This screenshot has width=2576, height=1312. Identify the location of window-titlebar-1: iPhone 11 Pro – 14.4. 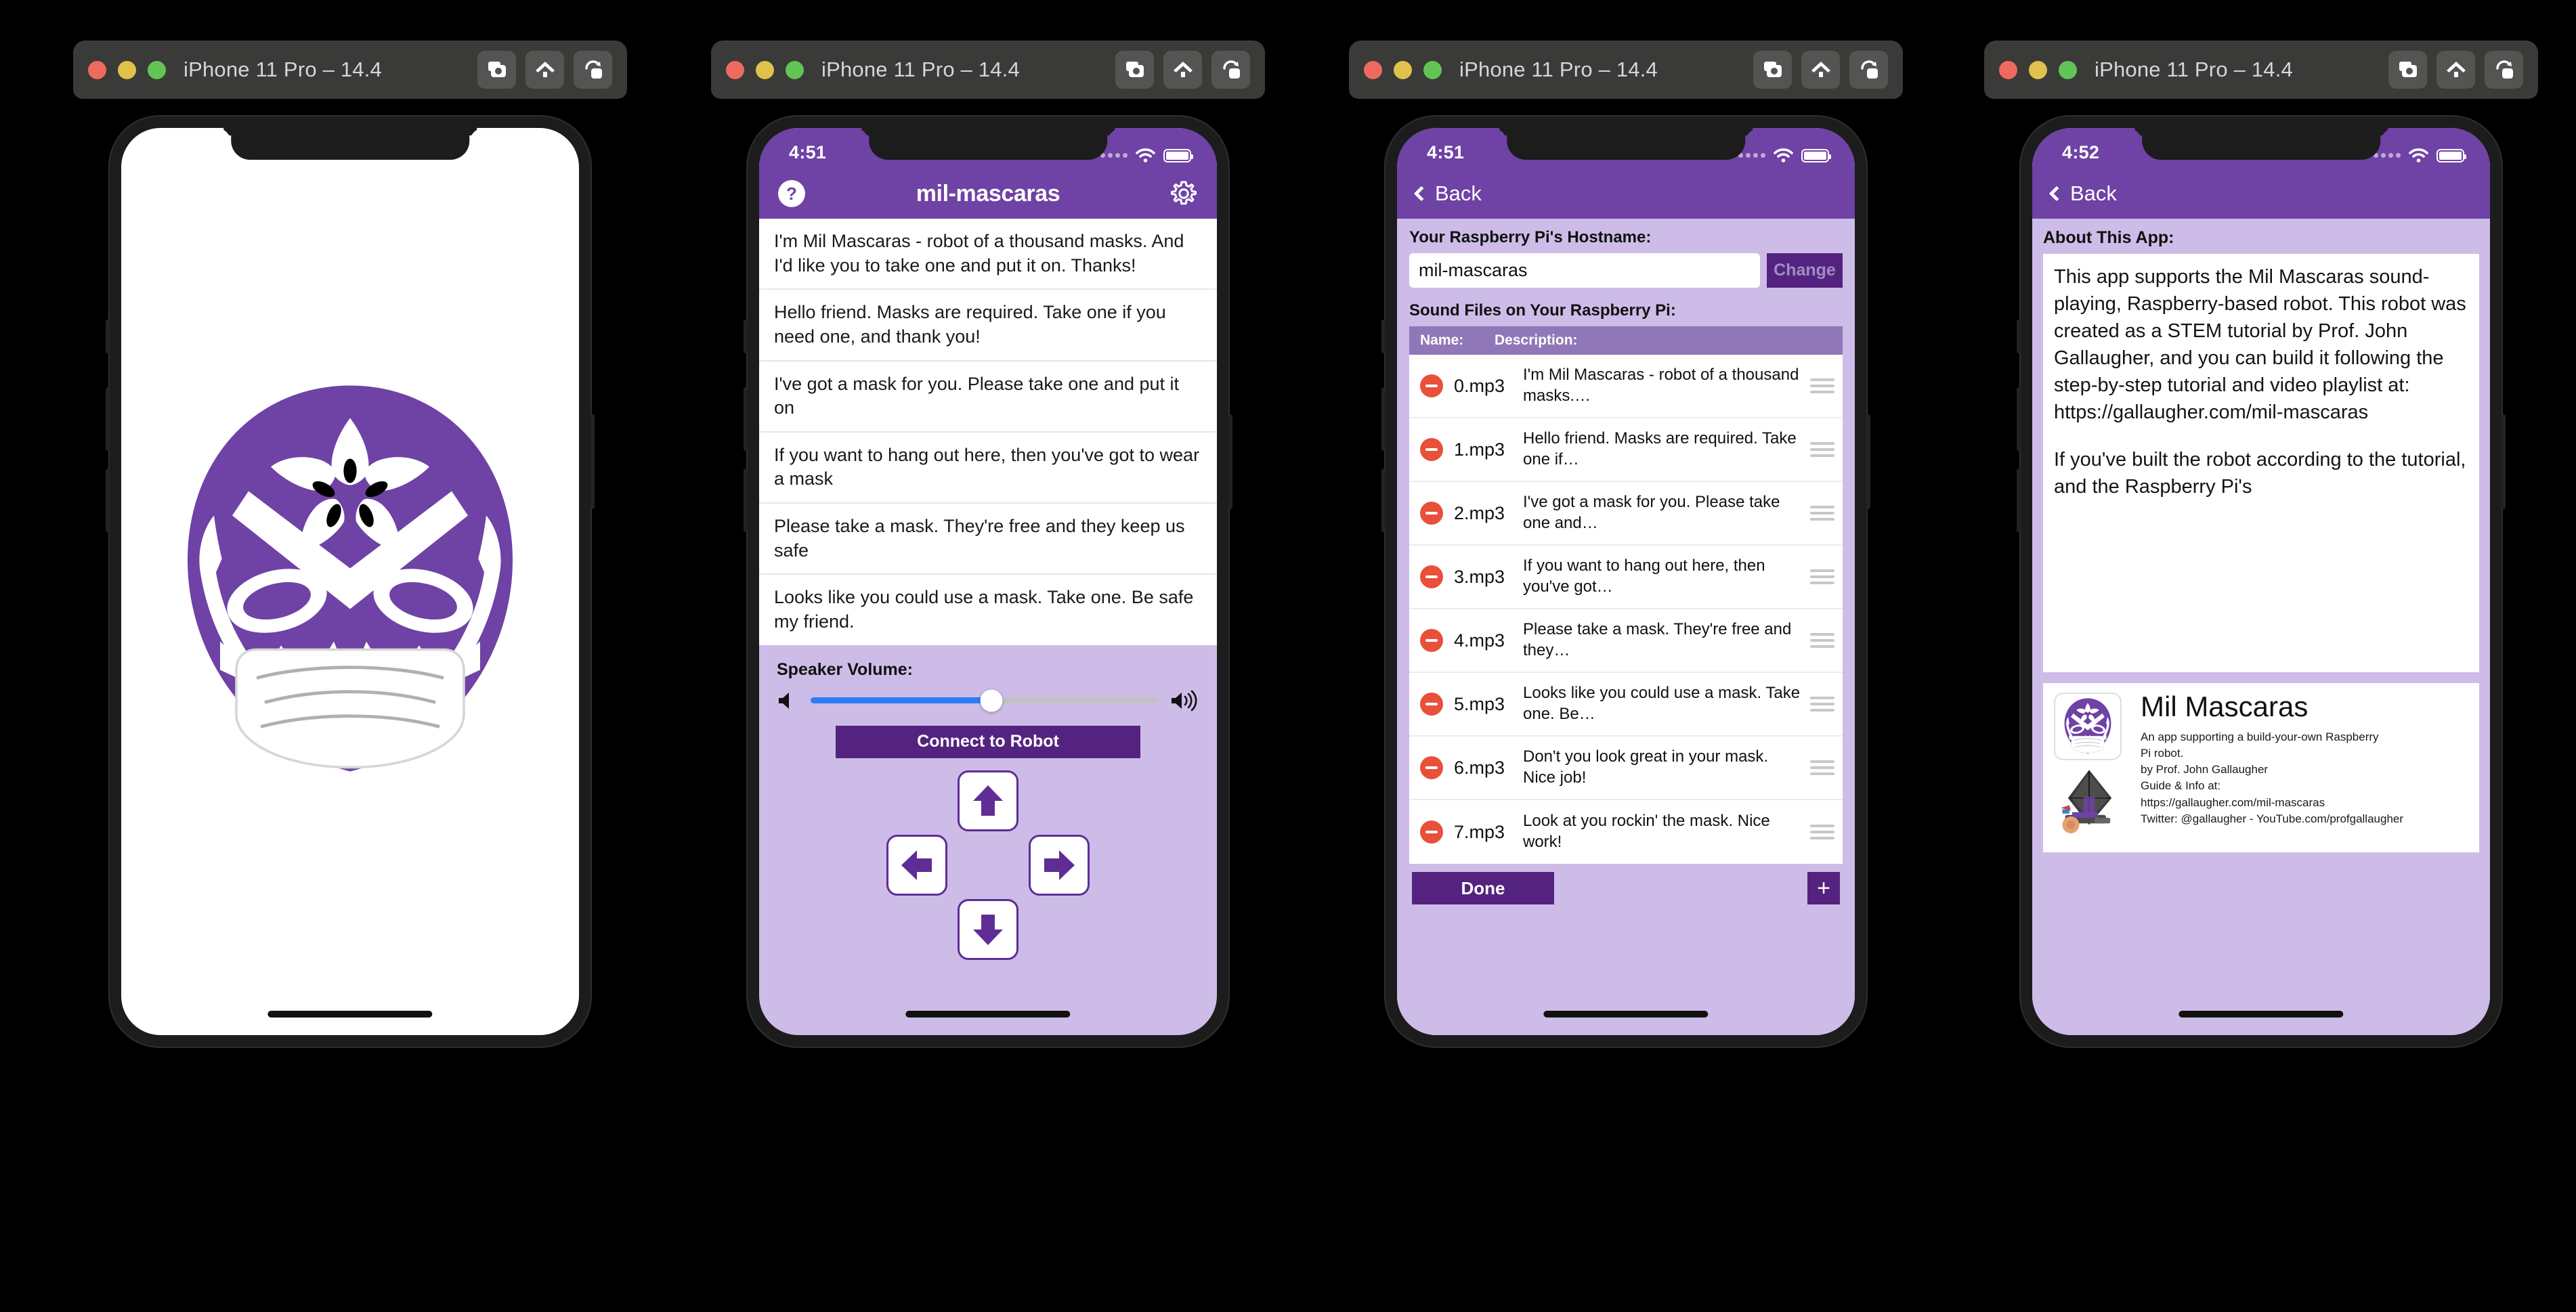
(350, 70).